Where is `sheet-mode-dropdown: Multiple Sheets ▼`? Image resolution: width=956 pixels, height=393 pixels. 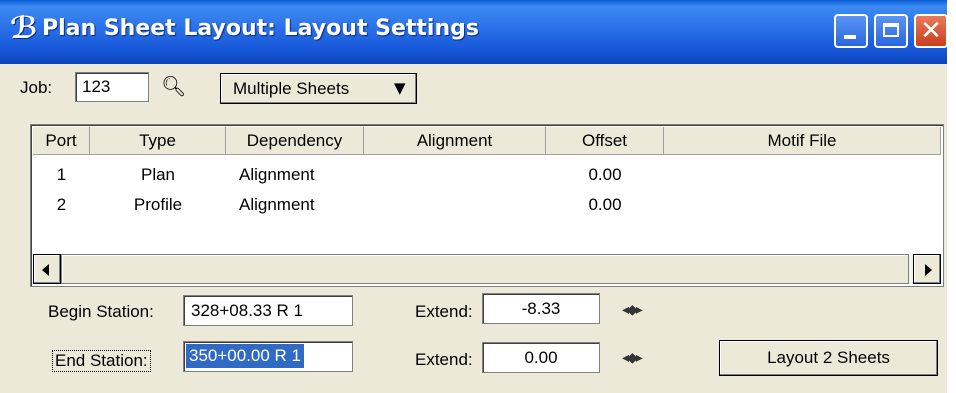 sheet-mode-dropdown: Multiple Sheets ▼ is located at coordinates (318, 88).